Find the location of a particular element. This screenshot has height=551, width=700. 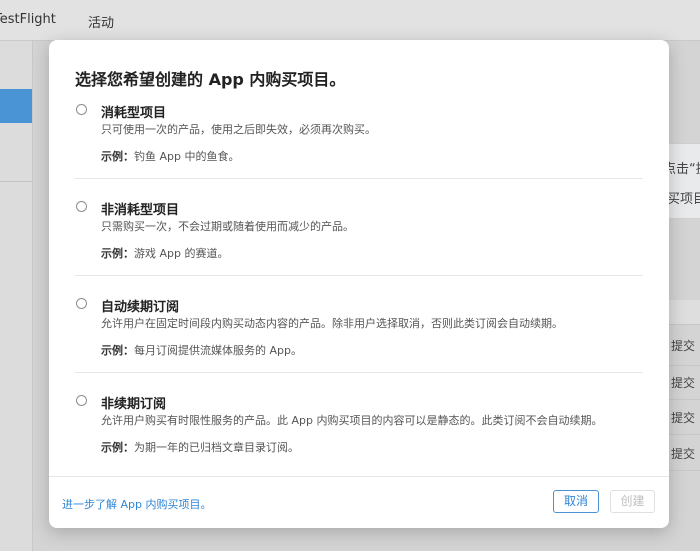

radio-consumable is located at coordinates (81, 109).